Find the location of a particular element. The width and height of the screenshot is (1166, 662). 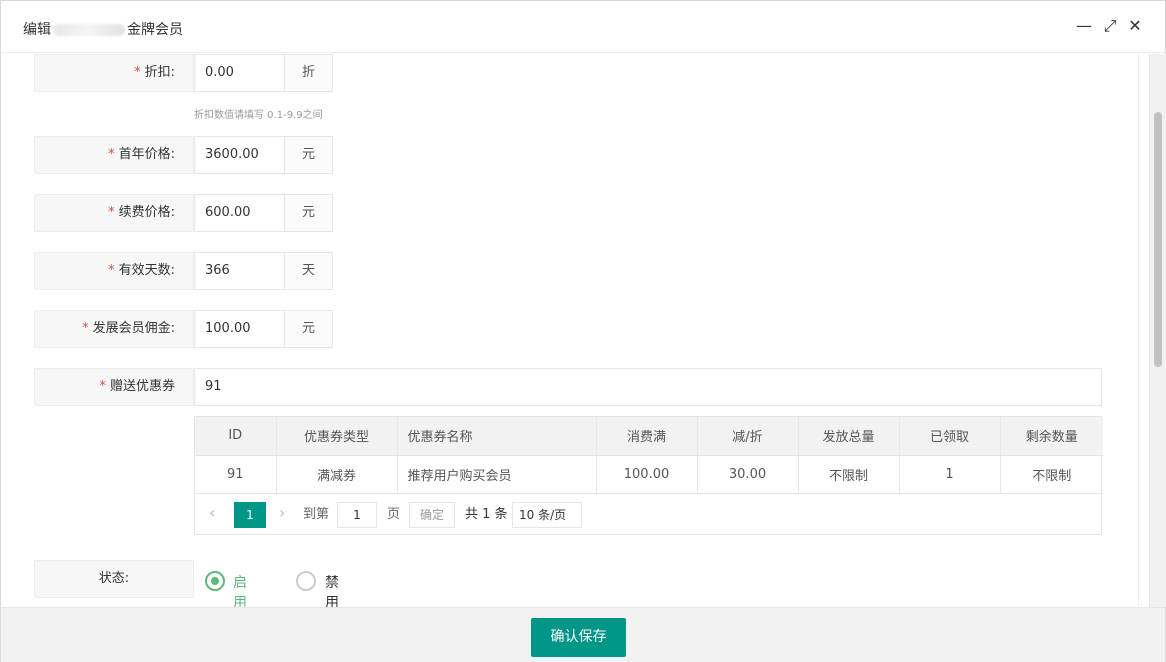

column-header: 优惠券名称 is located at coordinates (497, 436).